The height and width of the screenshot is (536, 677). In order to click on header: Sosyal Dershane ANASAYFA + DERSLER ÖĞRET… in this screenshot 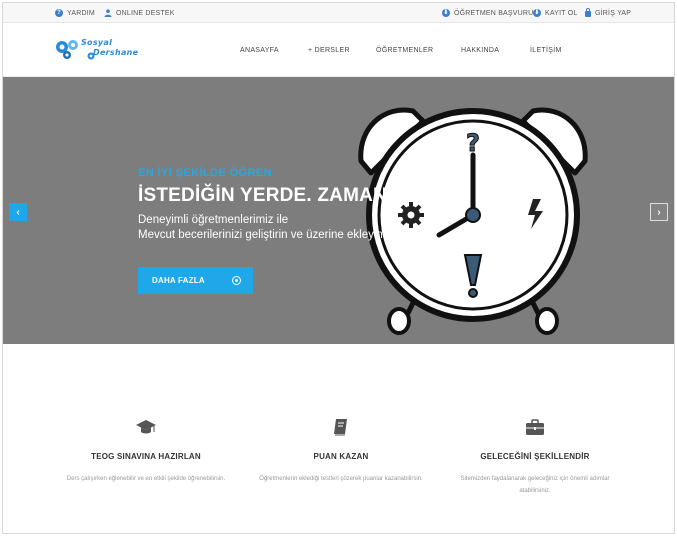, I will do `click(338, 50)`.